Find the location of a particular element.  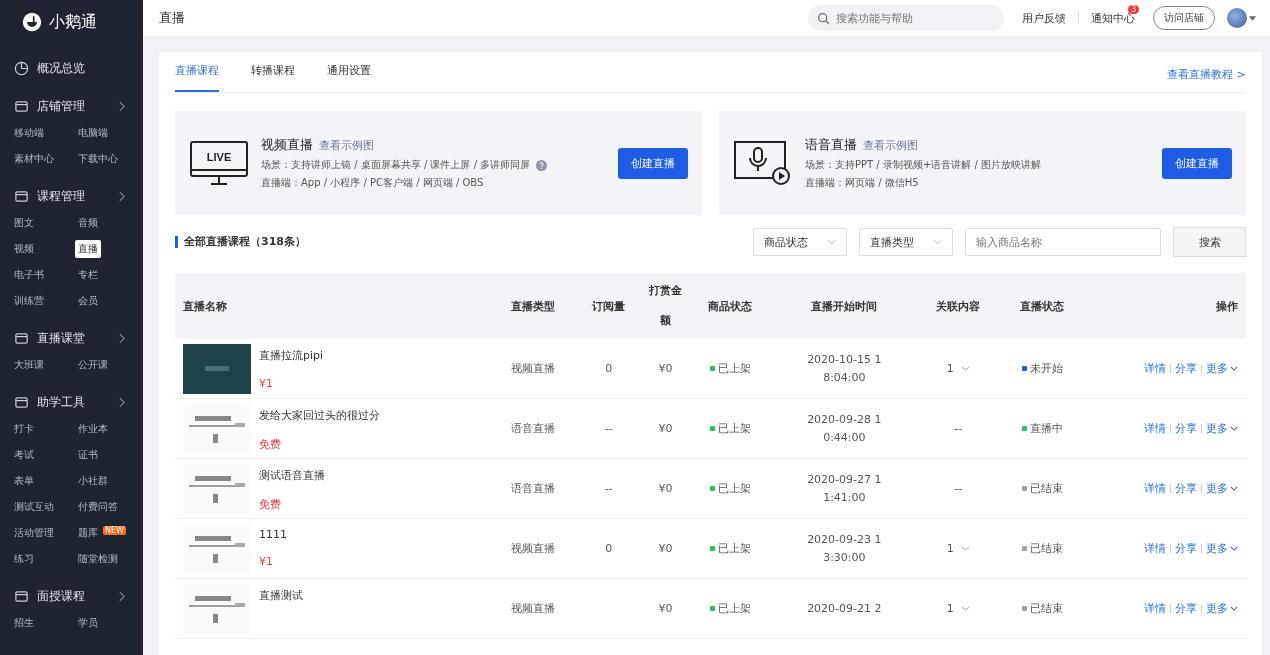

table-cell: 语音直播 is located at coordinates (533, 428).